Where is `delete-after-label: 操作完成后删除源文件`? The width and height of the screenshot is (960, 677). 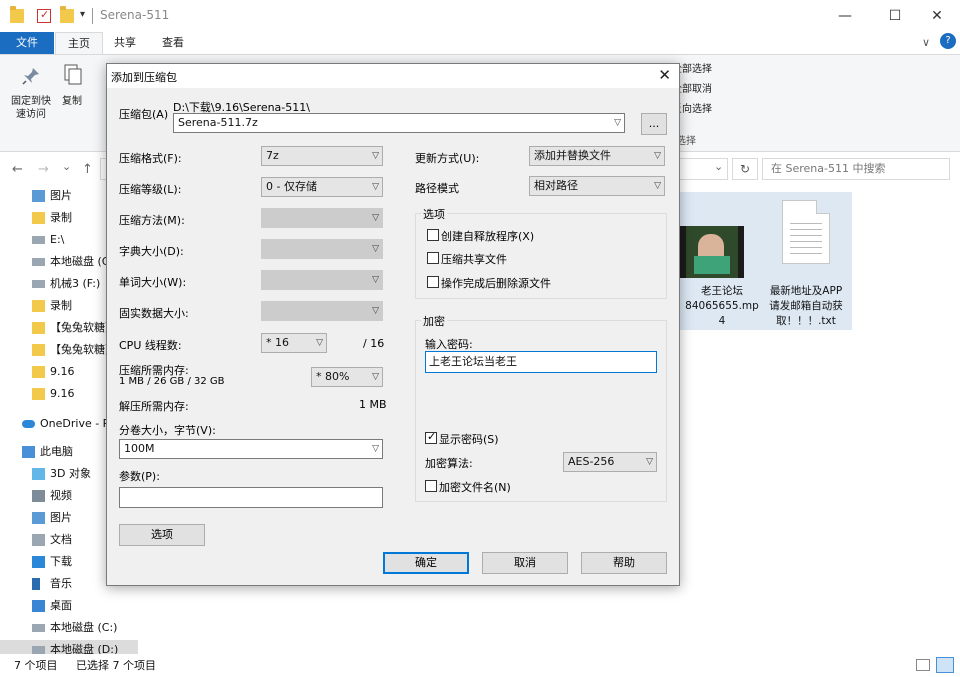
delete-after-label: 操作完成后删除源文件 is located at coordinates (496, 283).